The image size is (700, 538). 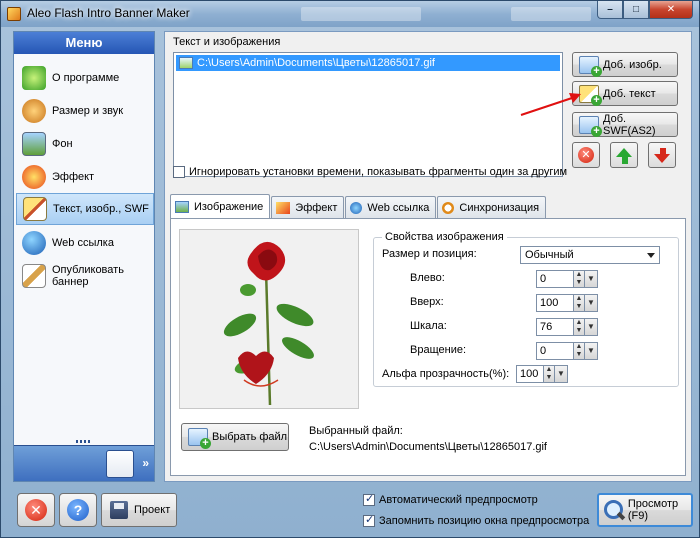 I want to click on scale-input: 76, so click(x=555, y=327).